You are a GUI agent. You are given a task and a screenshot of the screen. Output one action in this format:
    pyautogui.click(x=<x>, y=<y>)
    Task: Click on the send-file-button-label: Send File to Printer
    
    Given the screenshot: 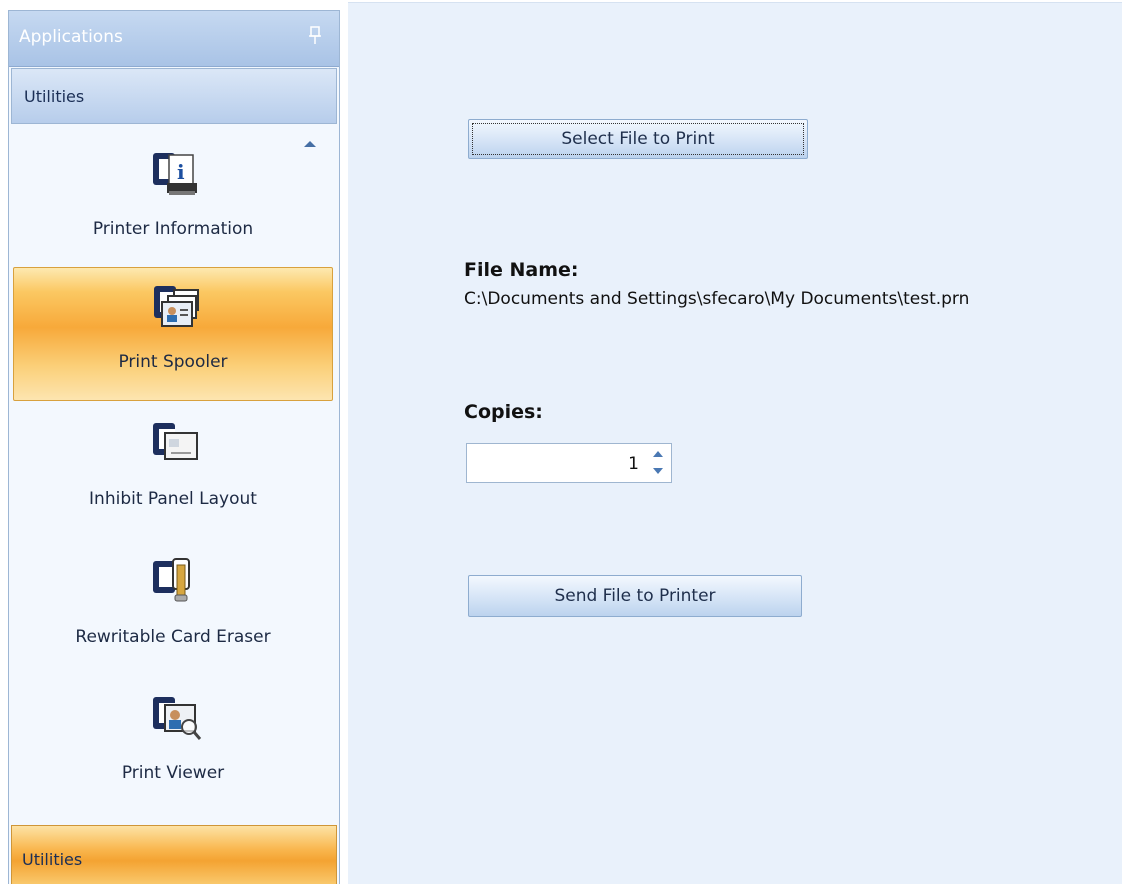 What is the action you would take?
    pyautogui.click(x=635, y=596)
    